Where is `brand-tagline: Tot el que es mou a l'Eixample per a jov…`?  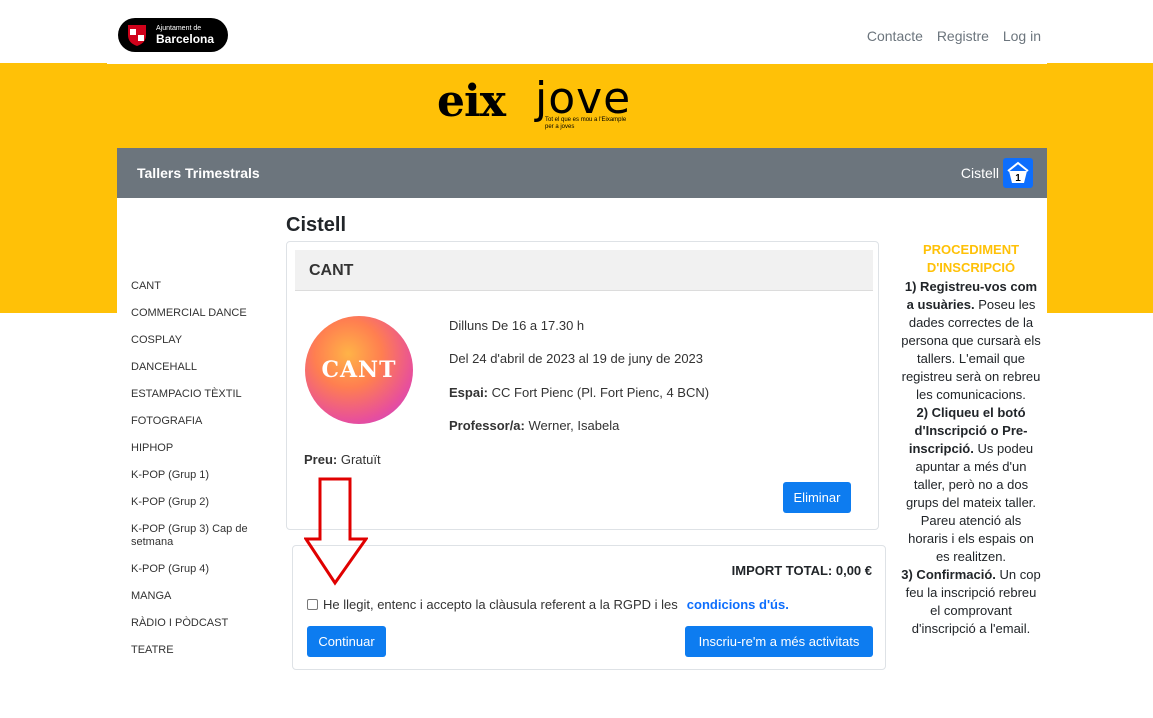
brand-tagline: Tot el que es mou a l'Eixample per a jov… is located at coordinates (586, 123).